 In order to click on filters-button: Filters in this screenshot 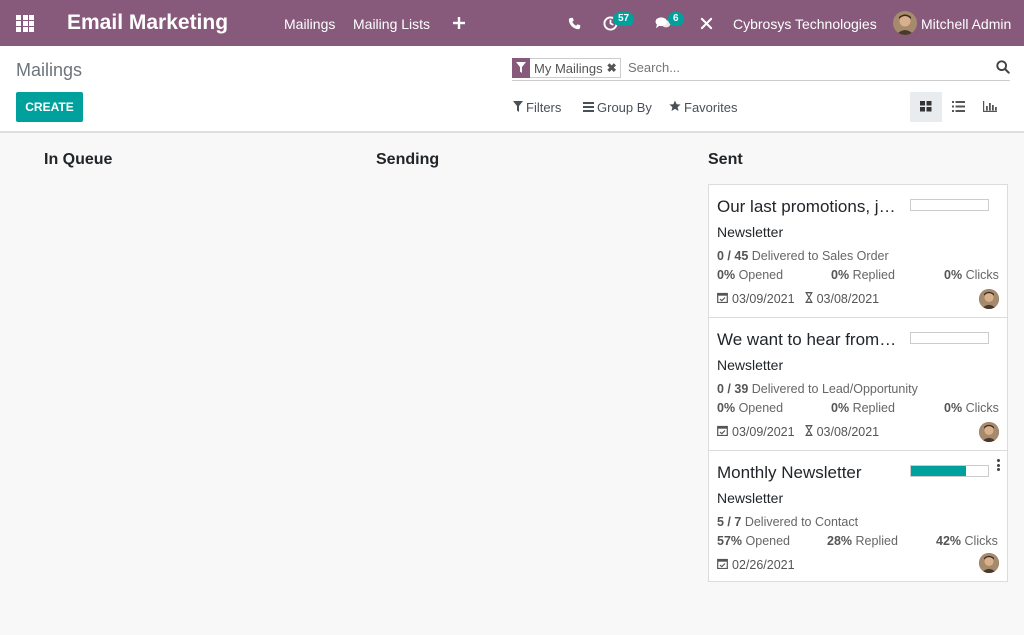, I will do `click(537, 107)`.